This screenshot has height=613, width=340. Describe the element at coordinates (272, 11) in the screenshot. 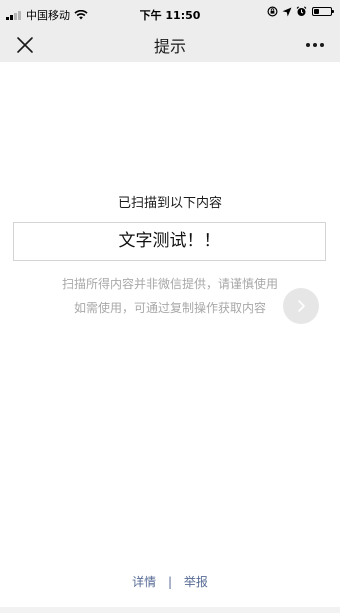

I see `rotation-lock-icon` at that location.